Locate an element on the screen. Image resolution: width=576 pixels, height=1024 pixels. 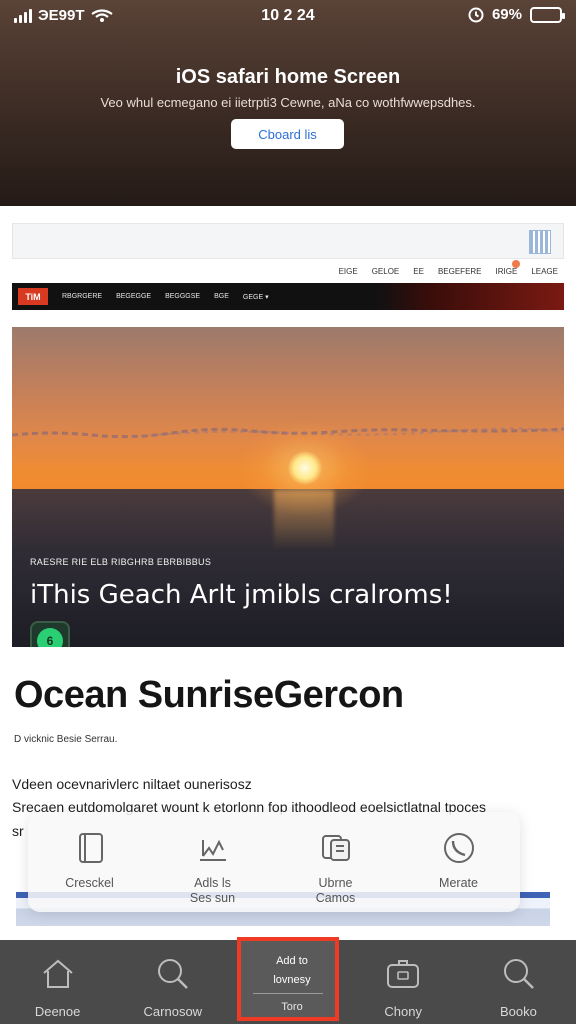
share-action-copy: Ubrne Camos is located at coordinates (335, 862).